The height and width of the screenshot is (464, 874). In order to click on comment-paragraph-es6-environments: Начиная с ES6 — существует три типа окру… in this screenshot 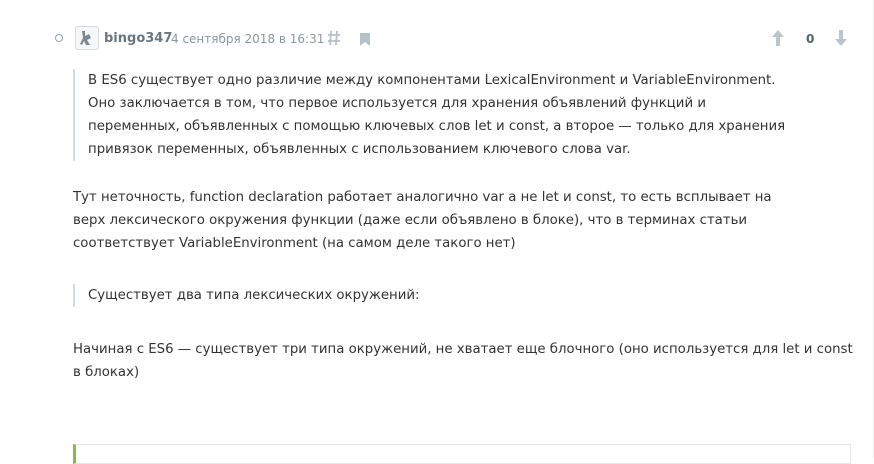, I will do `click(463, 361)`.